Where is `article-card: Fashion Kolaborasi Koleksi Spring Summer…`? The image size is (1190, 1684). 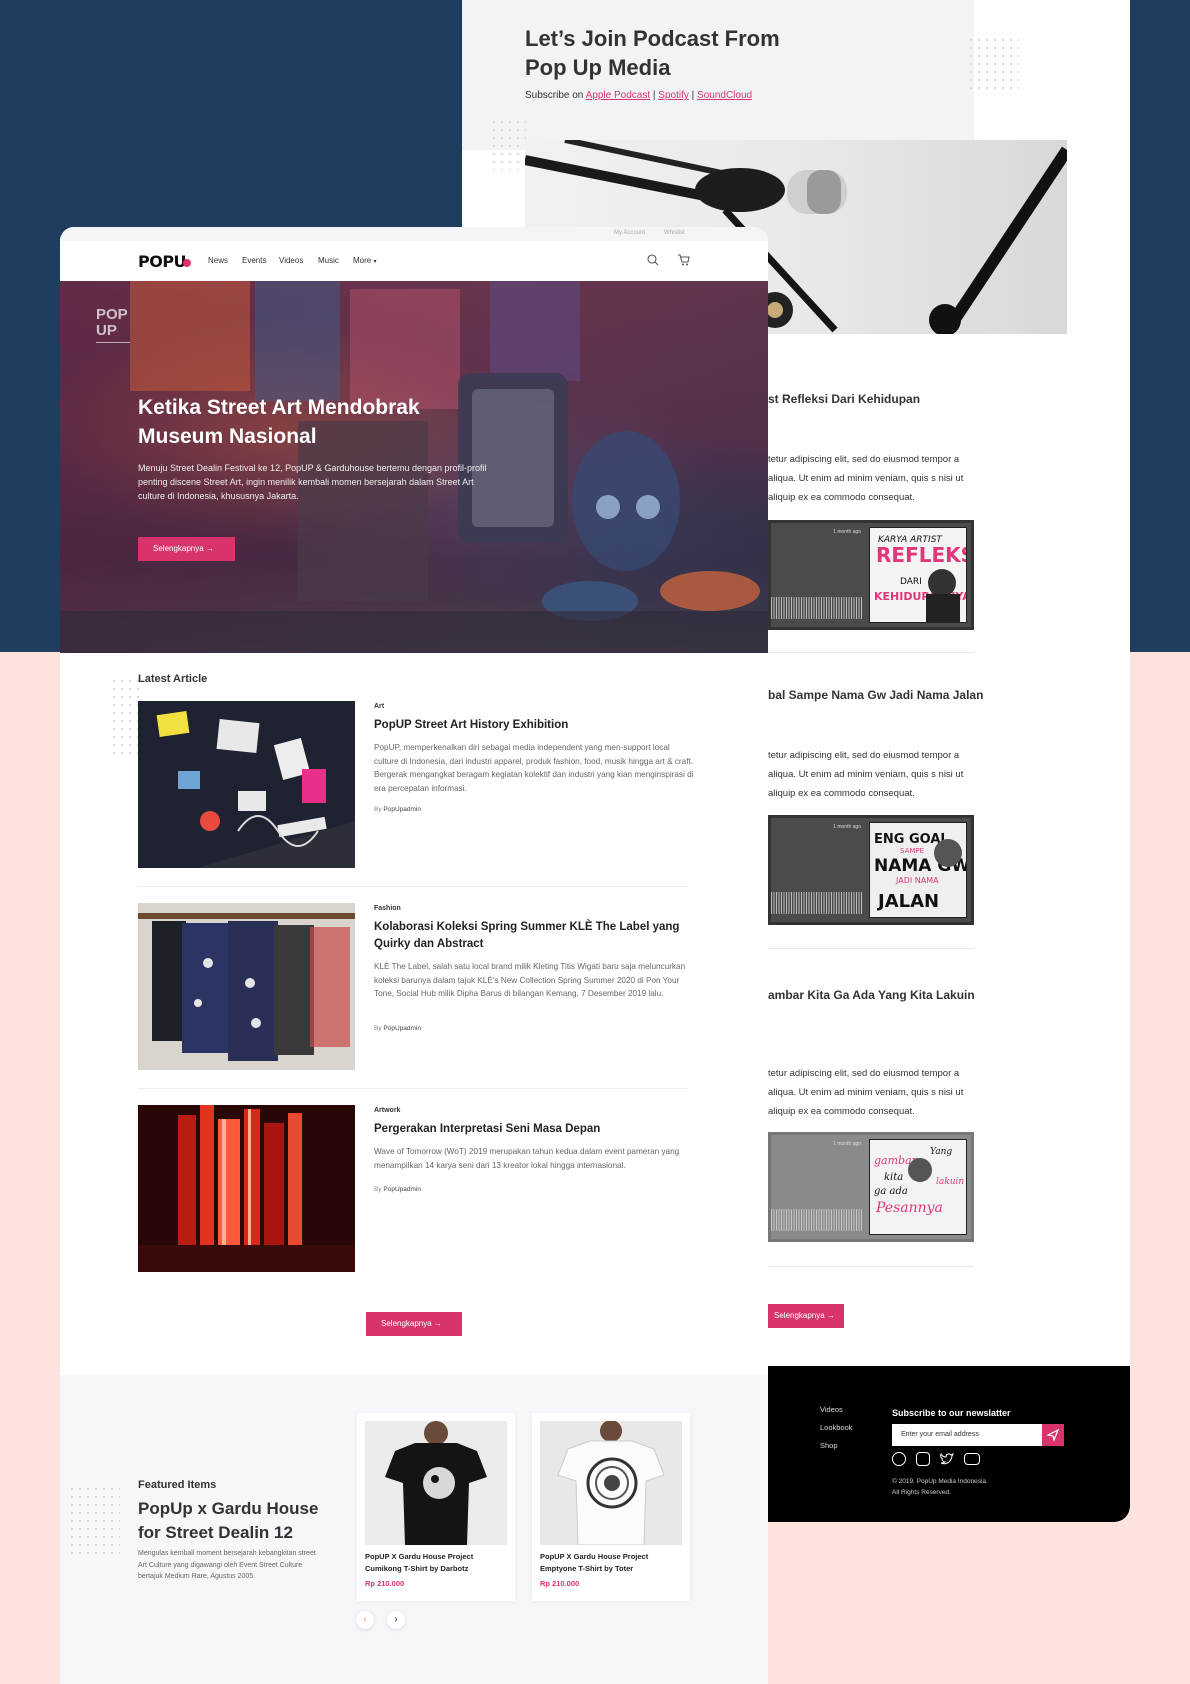
article-card: Fashion Kolaborasi Koleksi Spring Summer… is located at coordinates (413, 986).